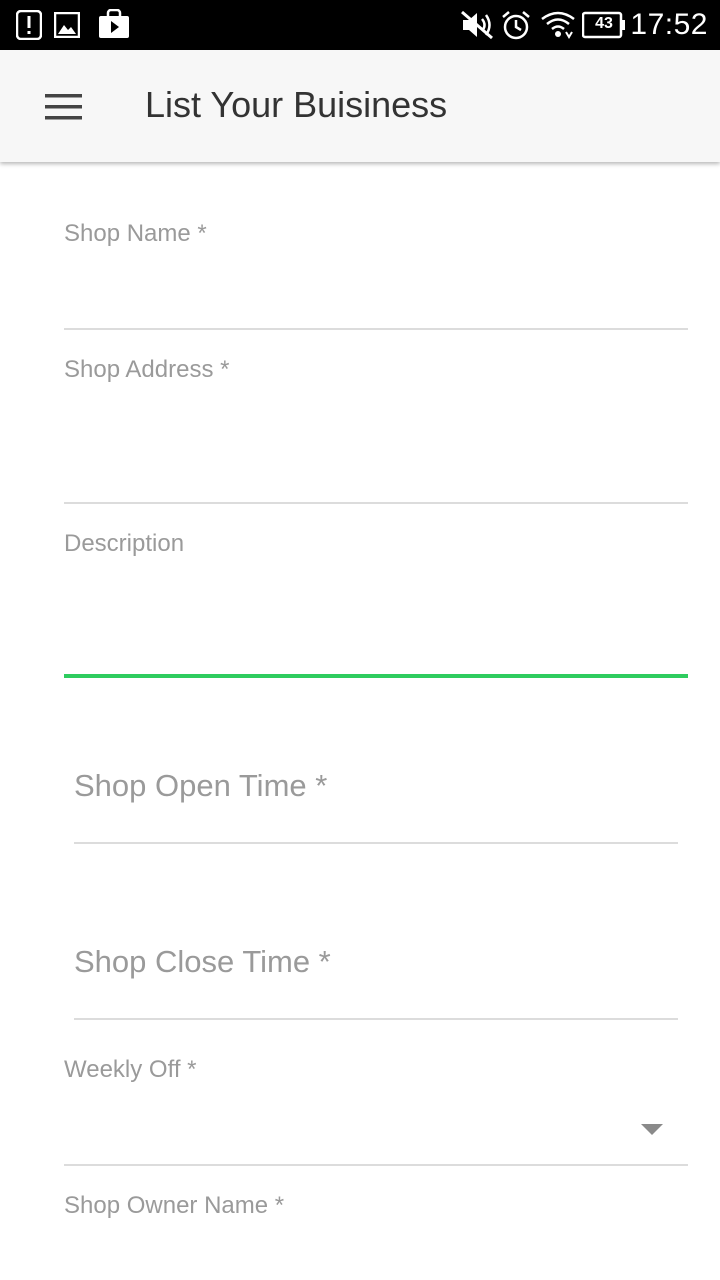  I want to click on wifi-icon, so click(558, 25).